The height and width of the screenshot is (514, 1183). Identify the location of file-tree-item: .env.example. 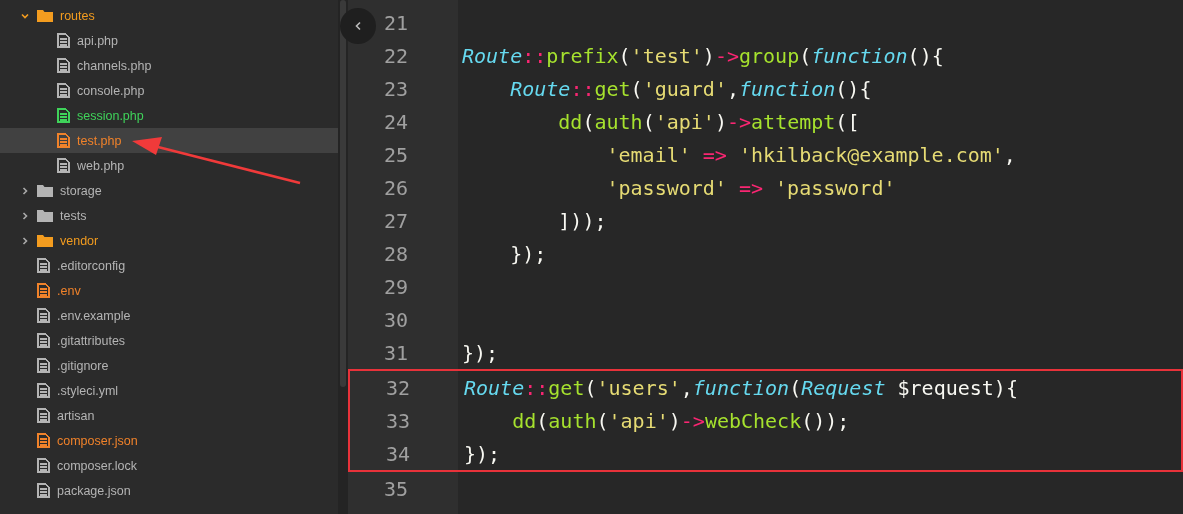
(169, 315).